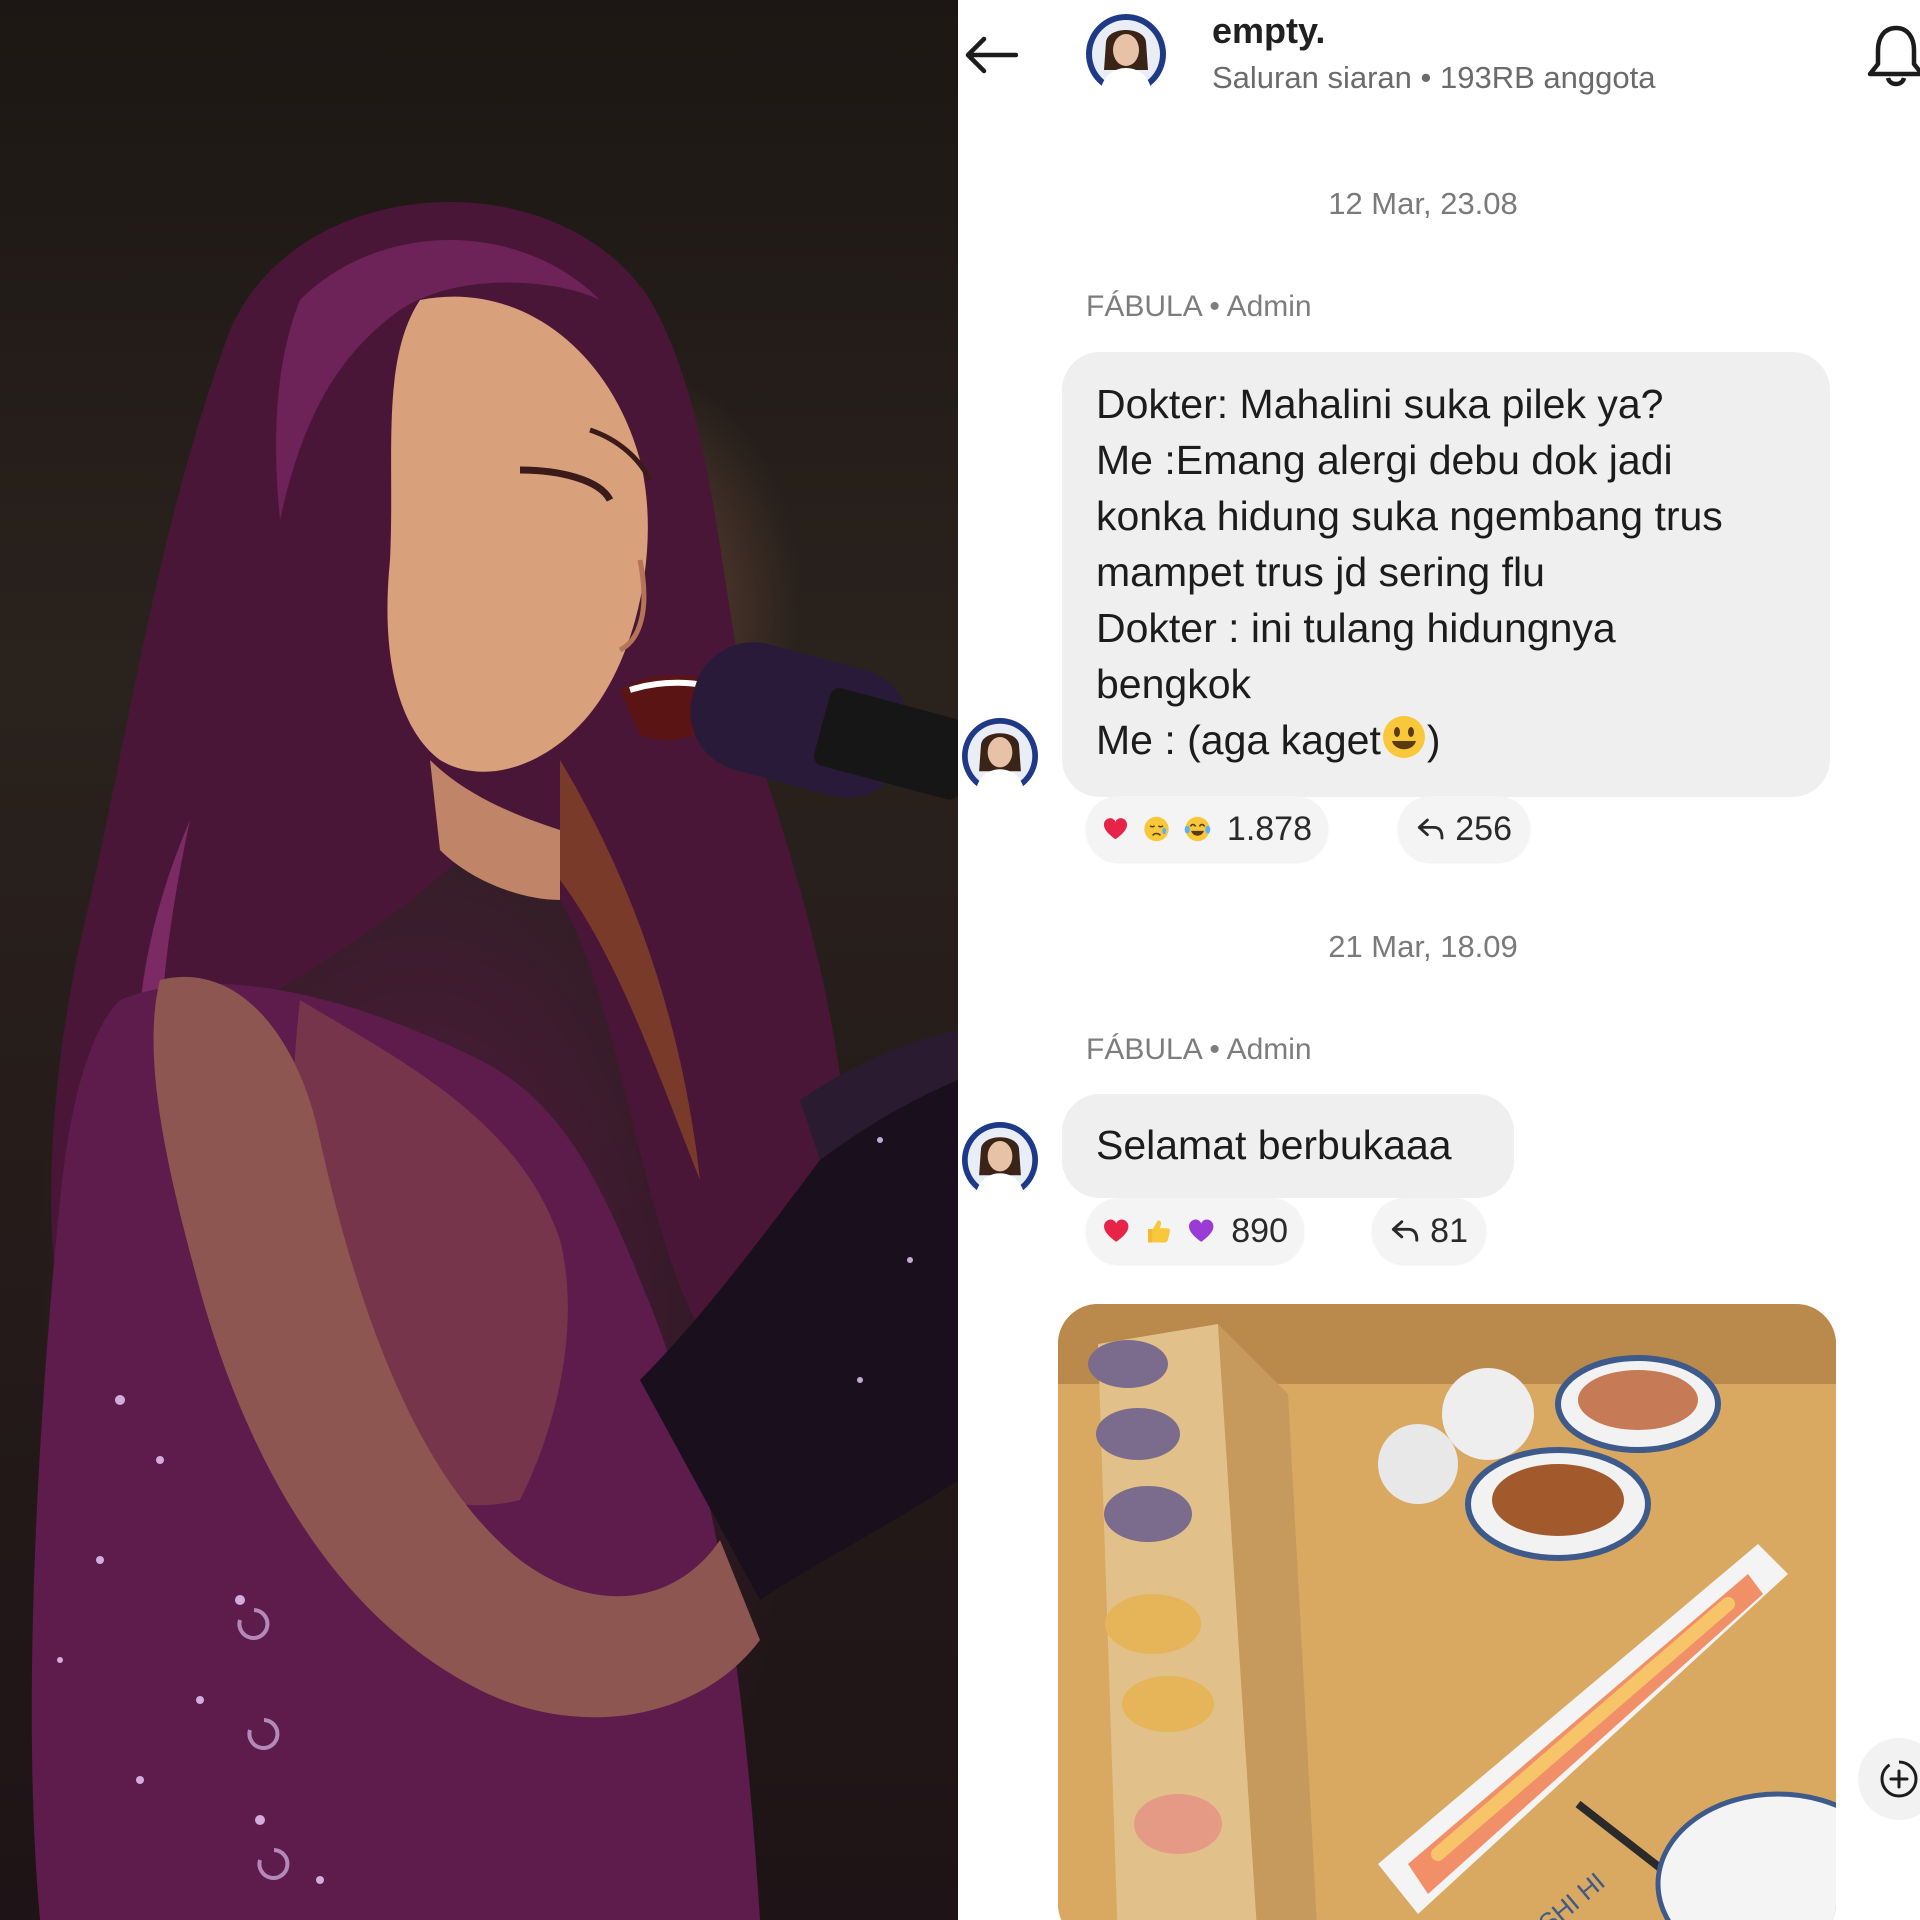 This screenshot has width=1920, height=1920. I want to click on forward-button: 256, so click(1464, 829).